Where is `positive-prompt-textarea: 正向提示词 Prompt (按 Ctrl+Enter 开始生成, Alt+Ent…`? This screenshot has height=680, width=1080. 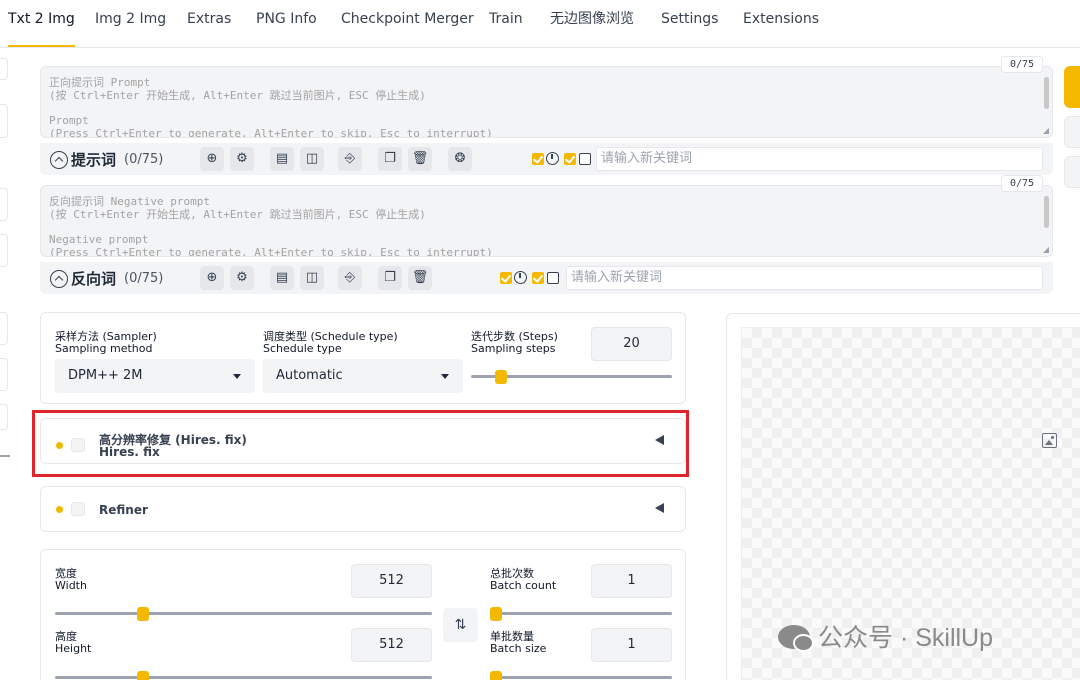 positive-prompt-textarea: 正向提示词 Prompt (按 Ctrl+Enter 开始生成, Alt+Ent… is located at coordinates (546, 102).